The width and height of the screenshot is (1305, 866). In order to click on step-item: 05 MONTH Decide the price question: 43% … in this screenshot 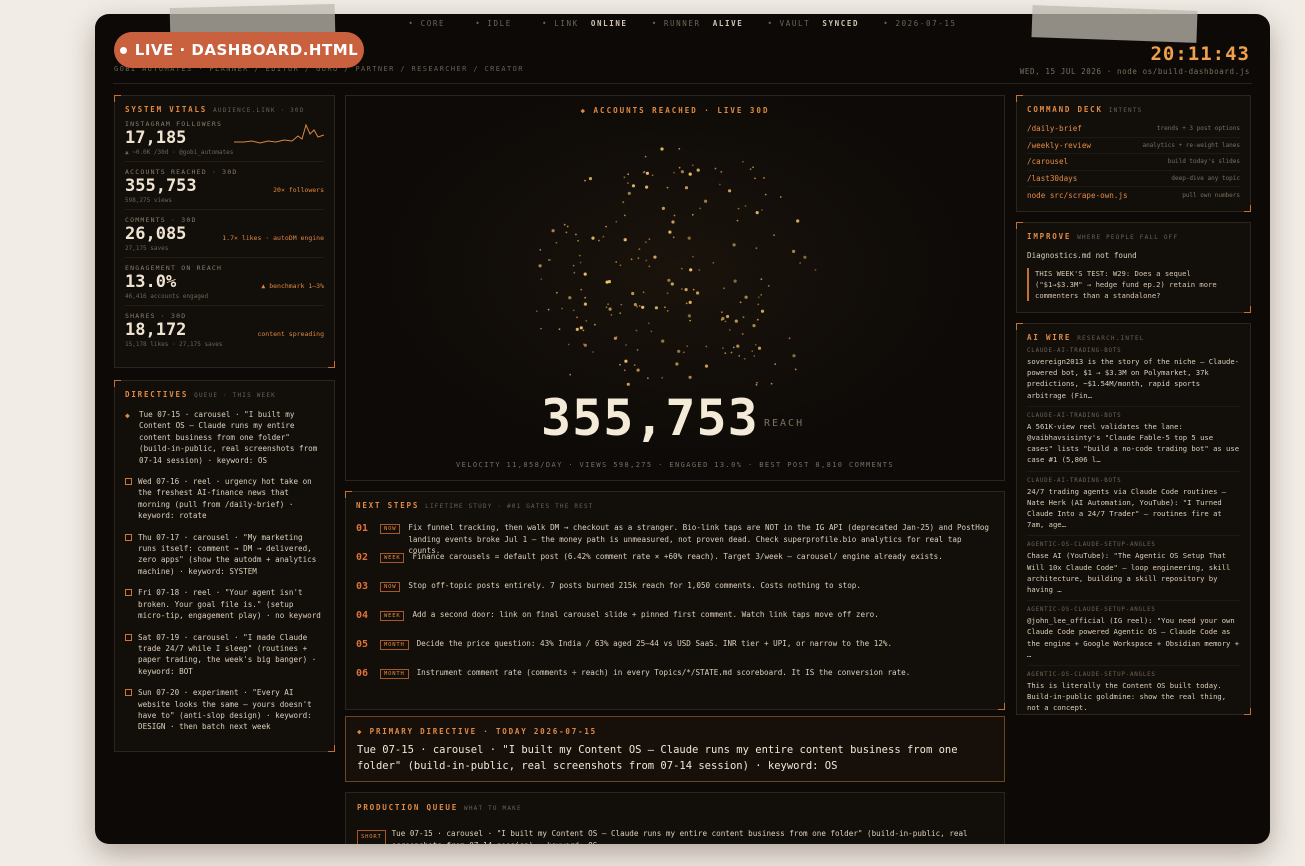, I will do `click(675, 652)`.